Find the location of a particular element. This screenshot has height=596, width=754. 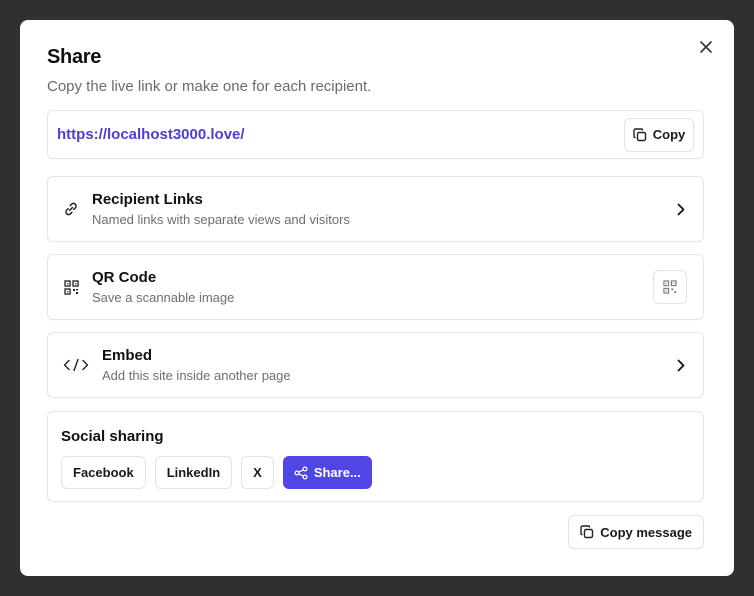

live-link-box: https://localhost3000.love/ Copy is located at coordinates (375, 134).